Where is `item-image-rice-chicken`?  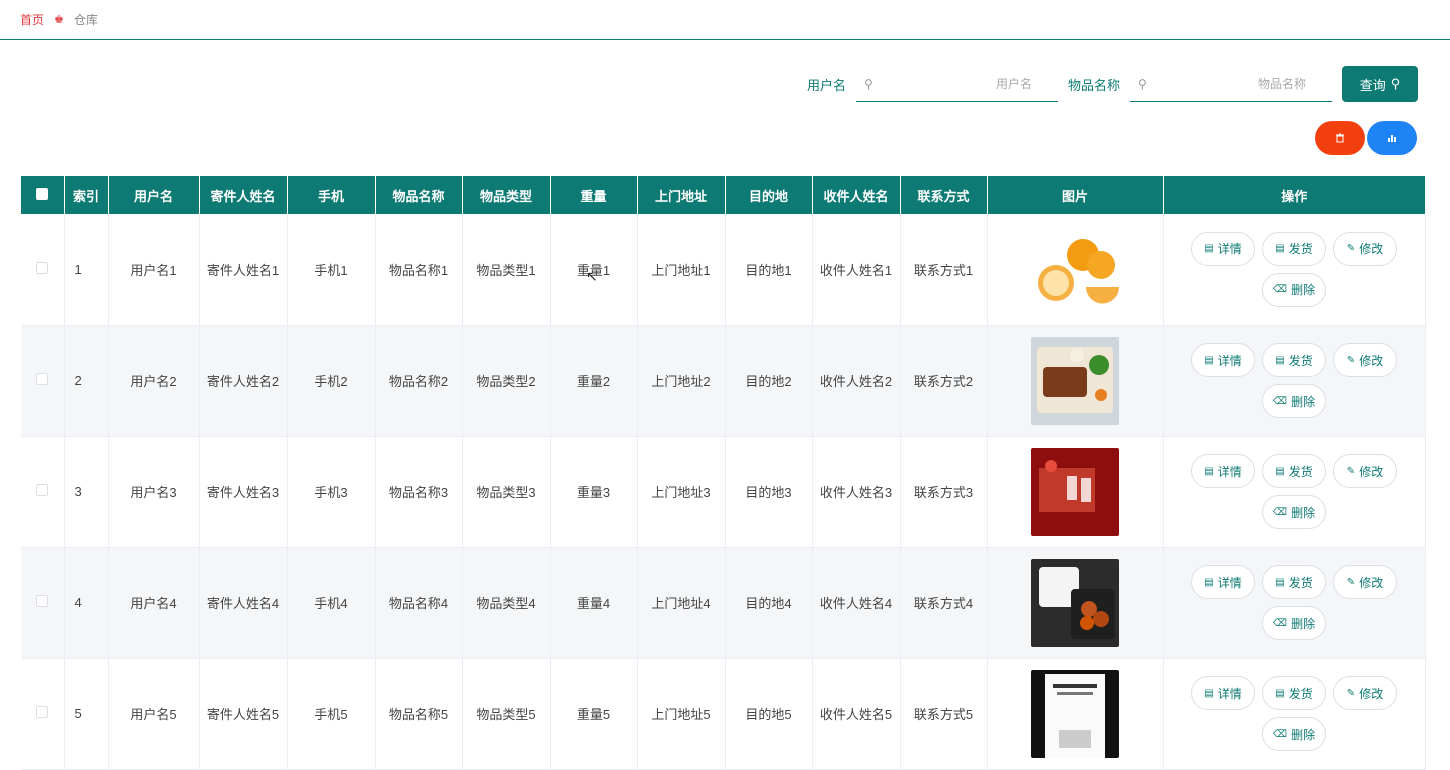
item-image-rice-chicken is located at coordinates (1075, 602).